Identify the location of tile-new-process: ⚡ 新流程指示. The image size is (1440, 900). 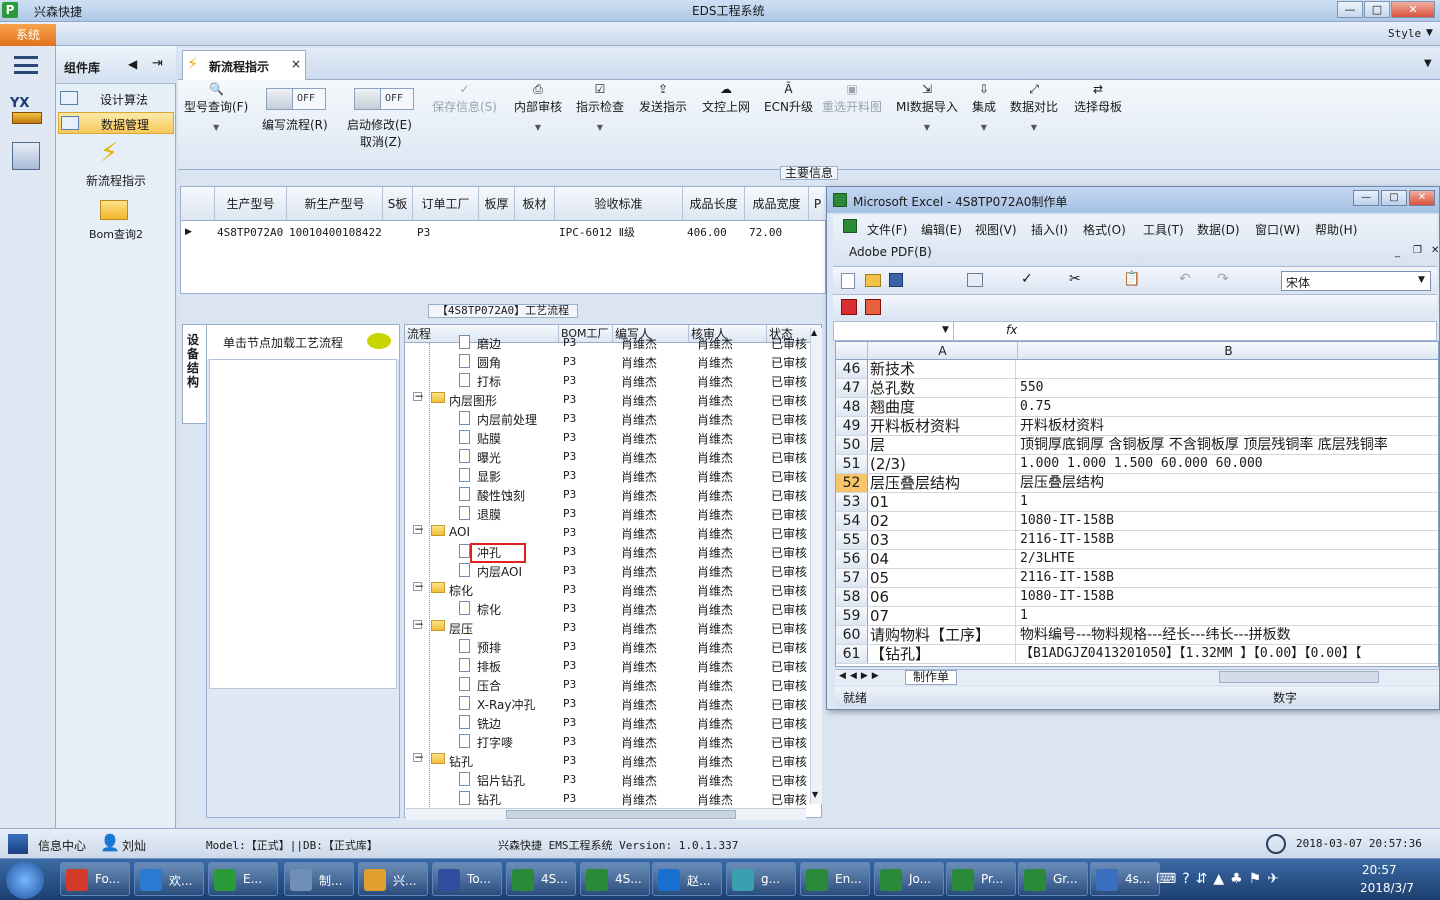
(116, 162).